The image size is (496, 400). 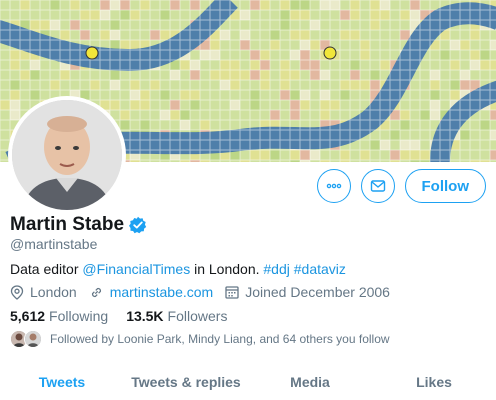 I want to click on message-button, so click(x=377, y=186).